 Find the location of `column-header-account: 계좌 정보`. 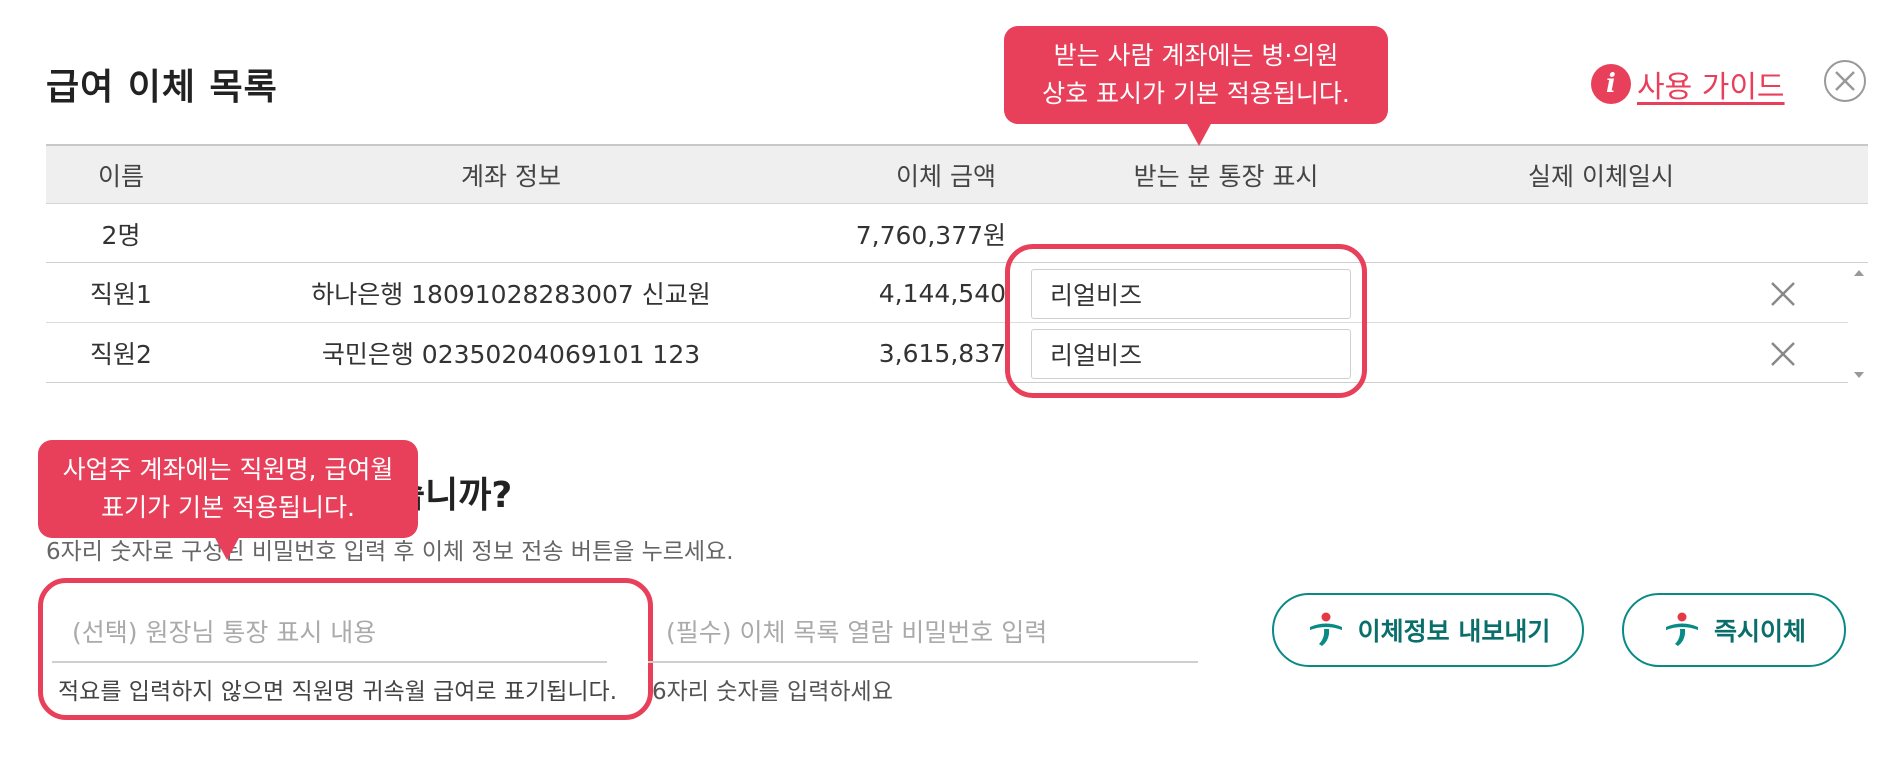

column-header-account: 계좌 정보 is located at coordinates (511, 176).